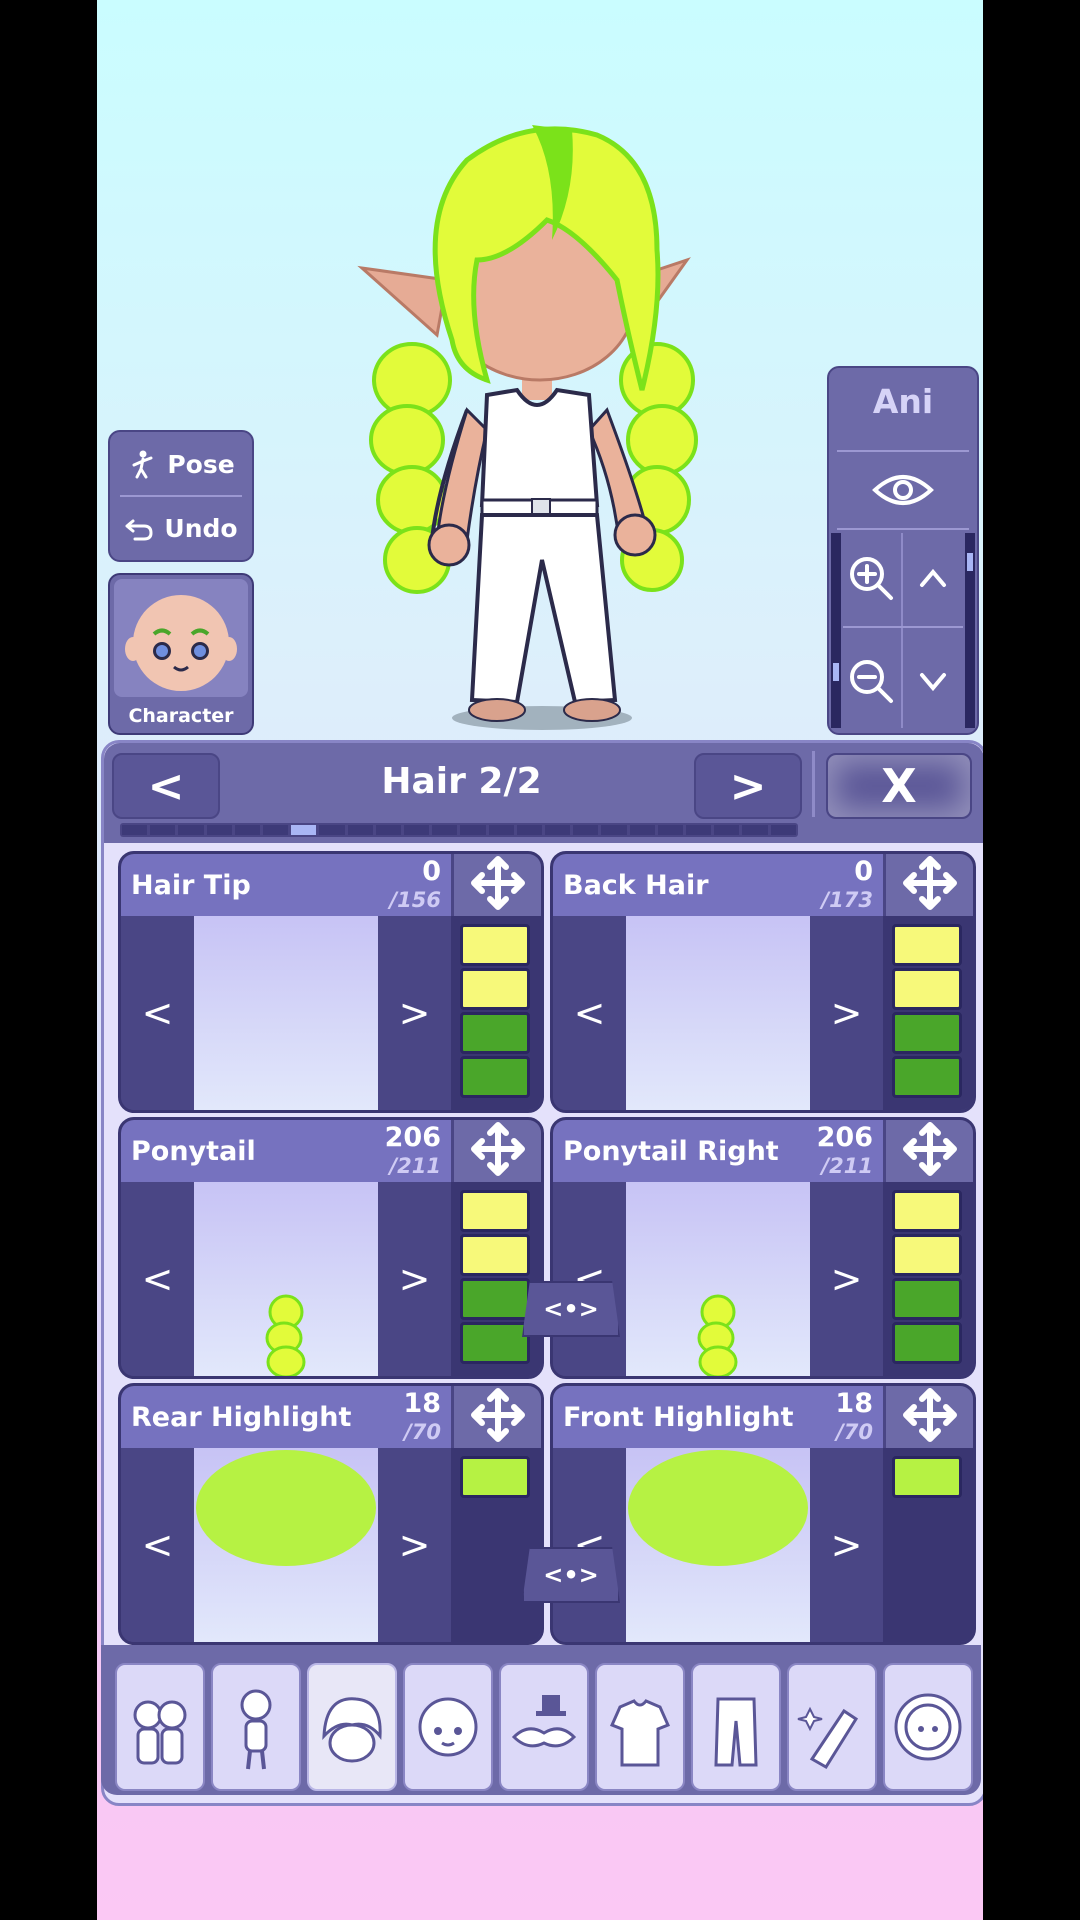 The width and height of the screenshot is (1080, 1920). I want to click on category-tab-props, so click(832, 1727).